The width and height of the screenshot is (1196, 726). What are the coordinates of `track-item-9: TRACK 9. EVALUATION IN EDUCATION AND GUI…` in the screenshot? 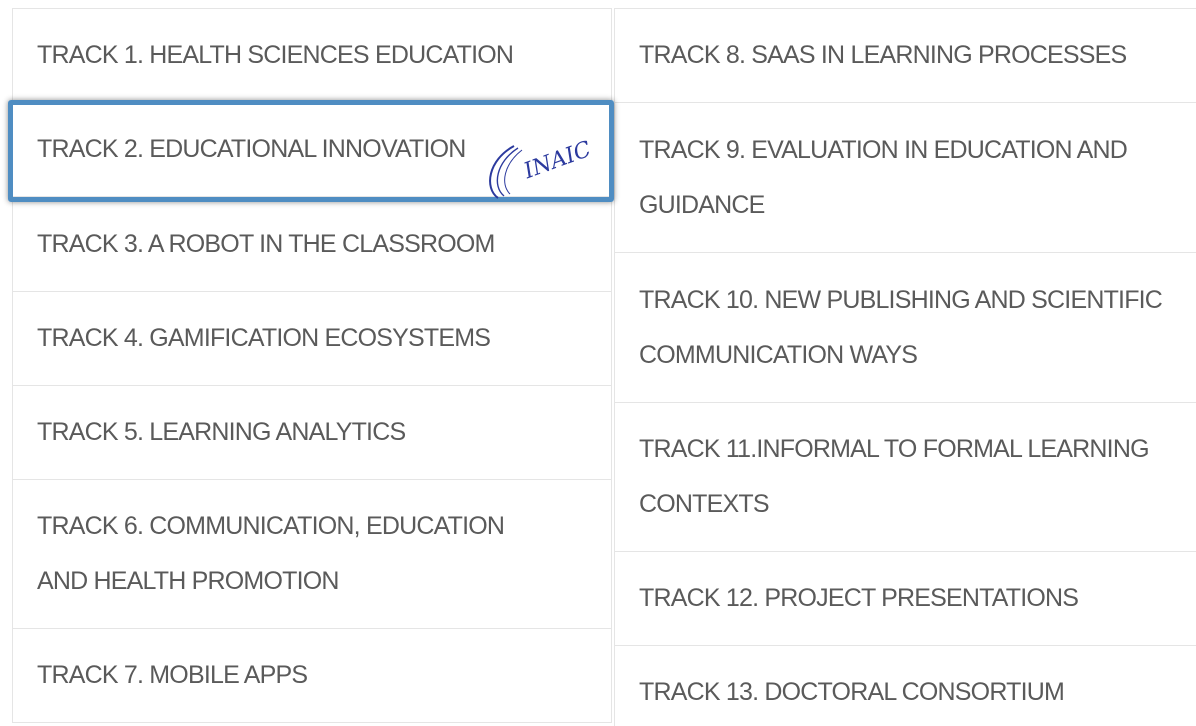 It's located at (905, 177).